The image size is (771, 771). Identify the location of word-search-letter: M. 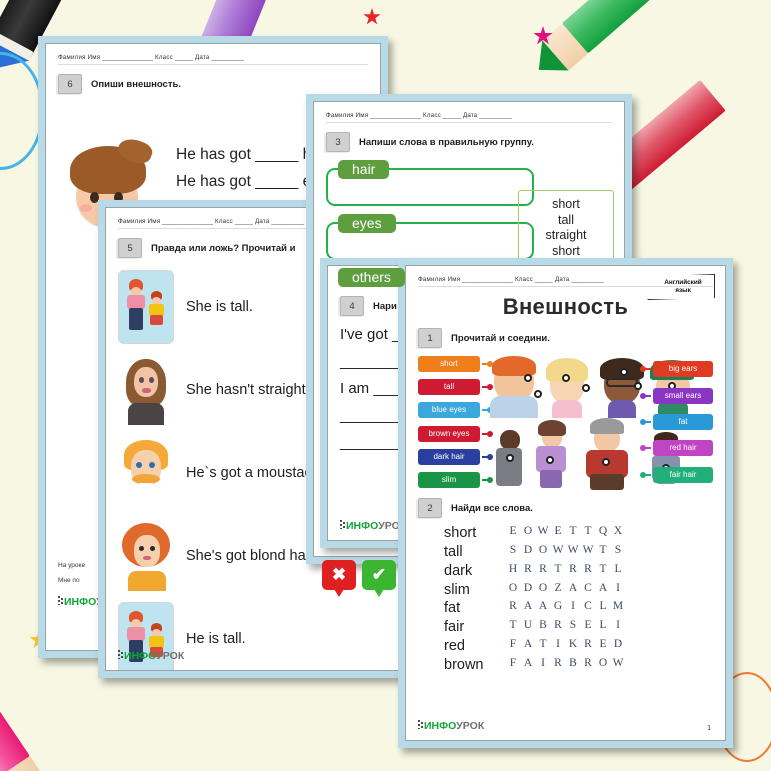
(618, 608).